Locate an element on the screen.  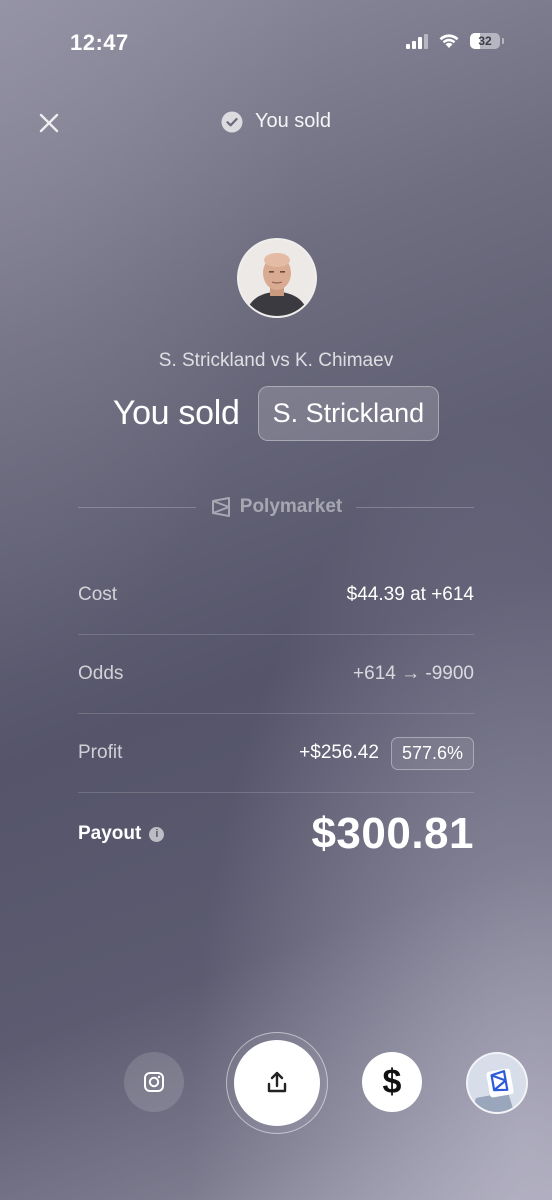
odds-value: +614 → -9900 is located at coordinates (413, 673).